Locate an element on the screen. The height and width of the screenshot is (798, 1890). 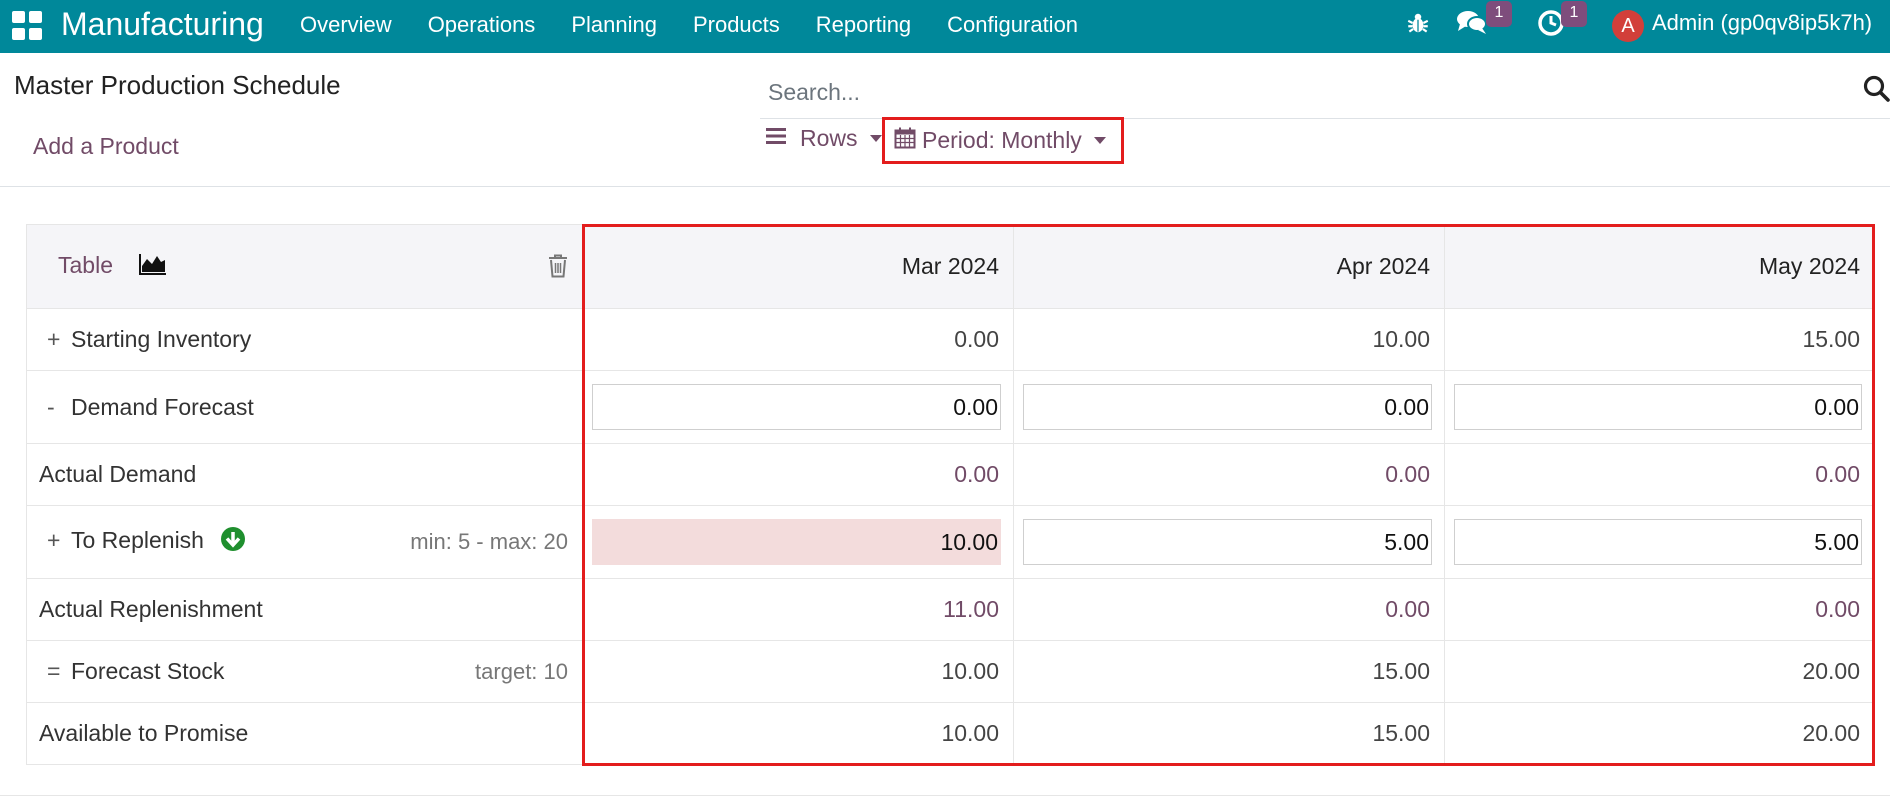
column-header: May 2024 is located at coordinates (1659, 266).